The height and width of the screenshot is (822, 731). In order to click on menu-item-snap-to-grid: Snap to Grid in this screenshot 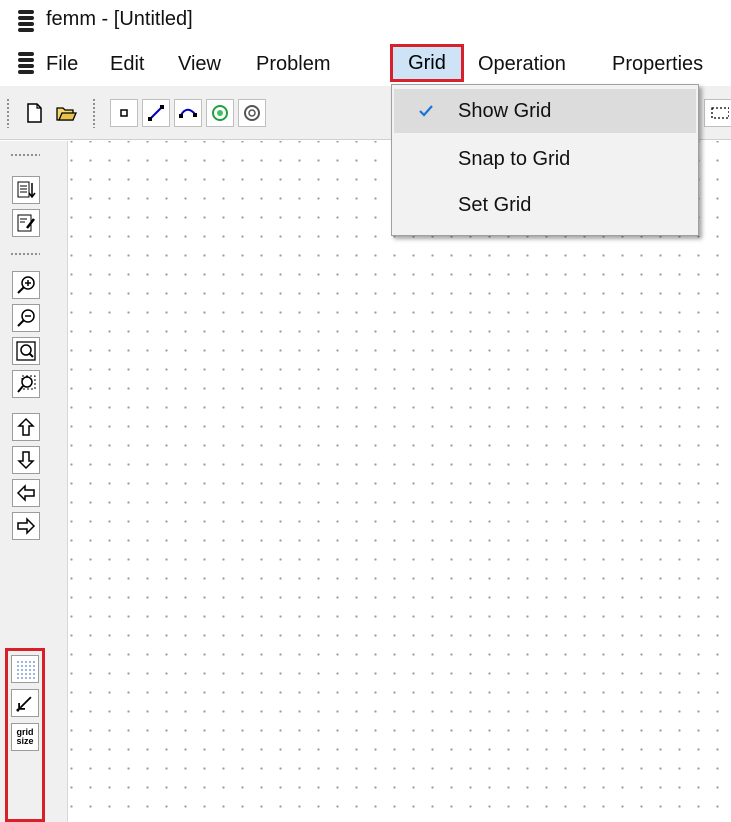, I will do `click(545, 159)`.